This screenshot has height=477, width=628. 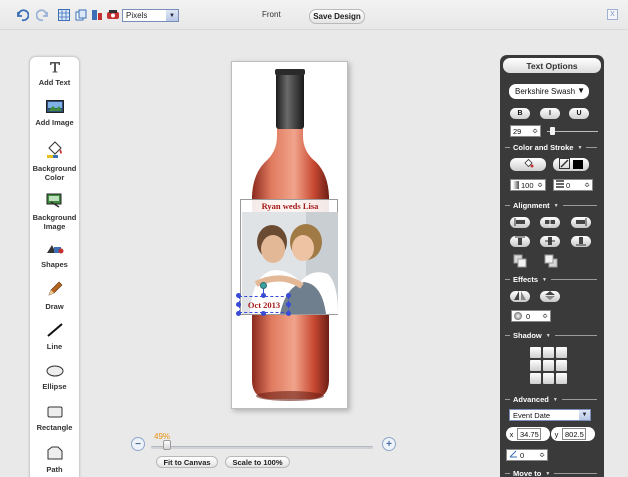 I want to click on flip-vertical-button, so click(x=550, y=296).